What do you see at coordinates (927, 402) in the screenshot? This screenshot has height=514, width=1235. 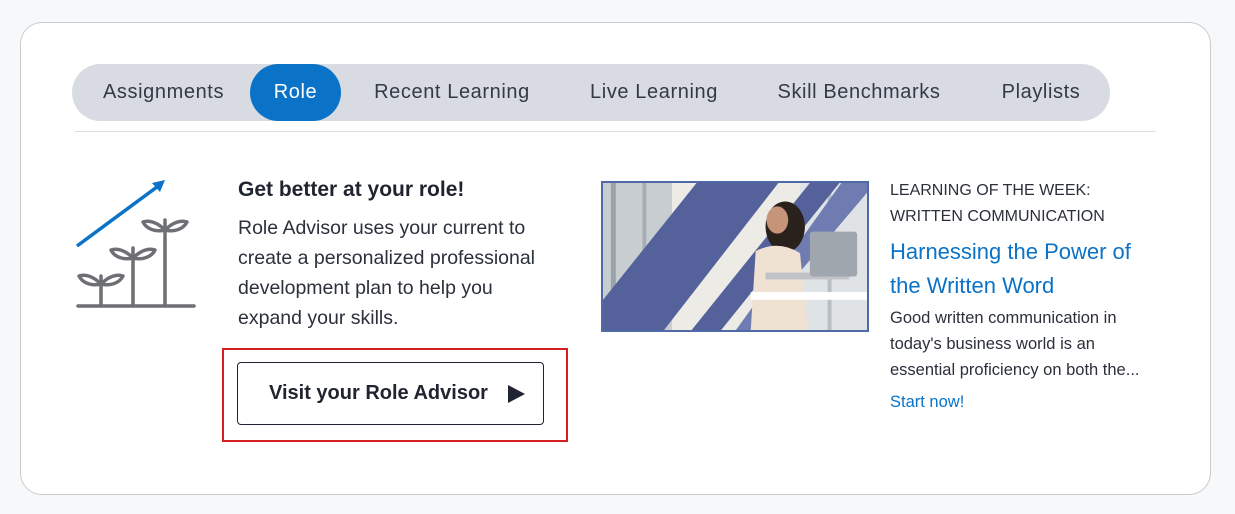 I see `start-now-link: Start now!` at bounding box center [927, 402].